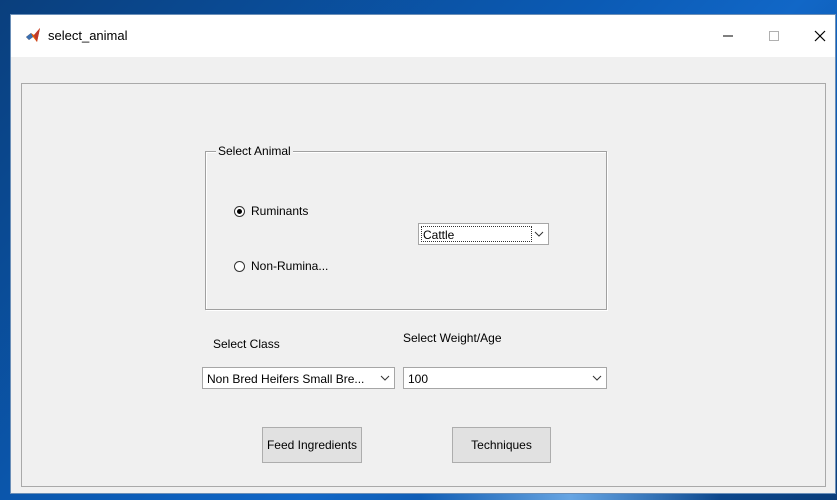 The width and height of the screenshot is (837, 500). Describe the element at coordinates (418, 379) in the screenshot. I see `weight-value: 100` at that location.